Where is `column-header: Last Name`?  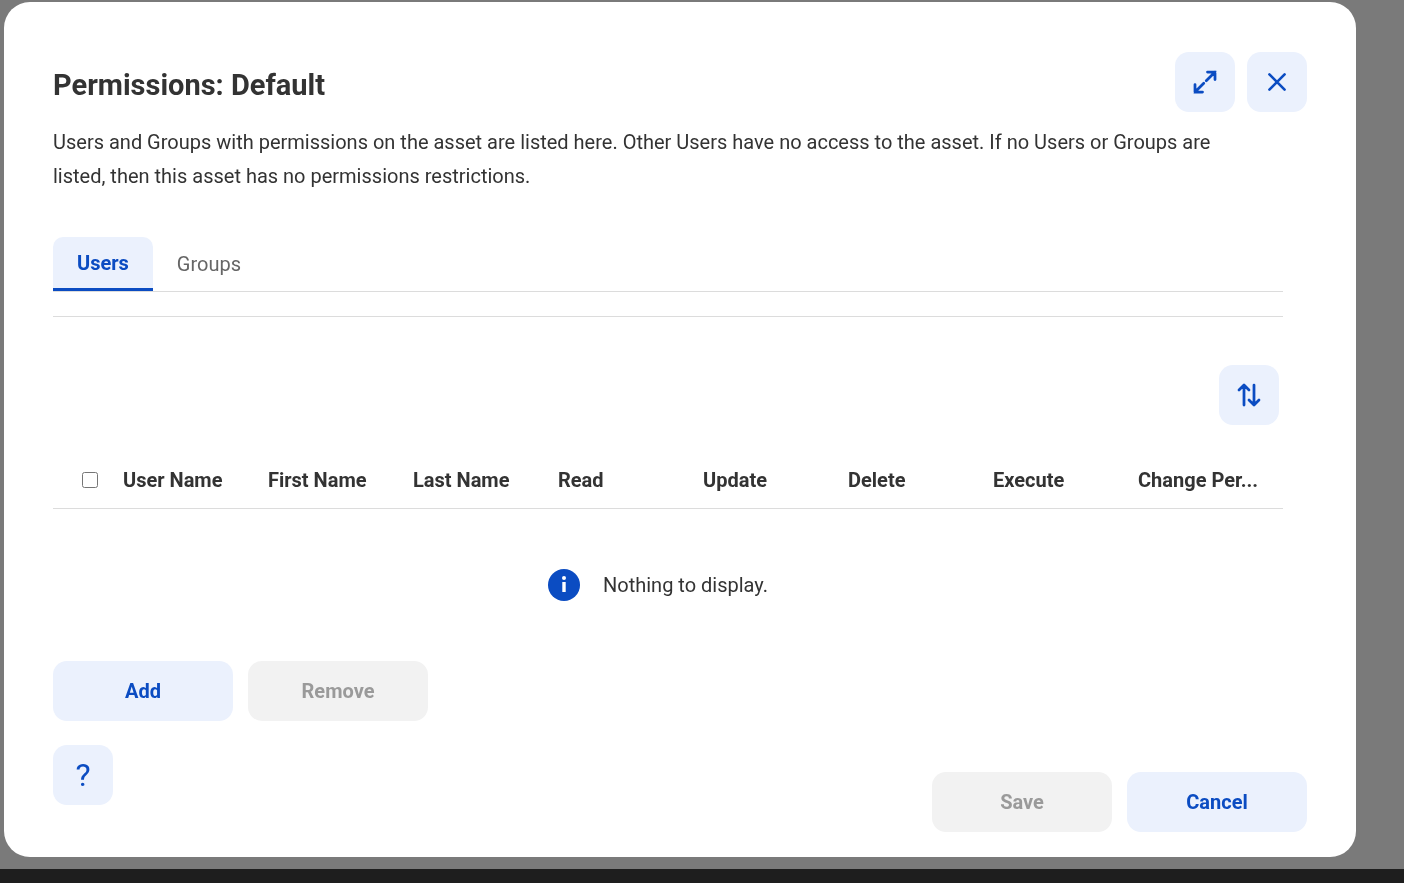
column-header: Last Name is located at coordinates (485, 479).